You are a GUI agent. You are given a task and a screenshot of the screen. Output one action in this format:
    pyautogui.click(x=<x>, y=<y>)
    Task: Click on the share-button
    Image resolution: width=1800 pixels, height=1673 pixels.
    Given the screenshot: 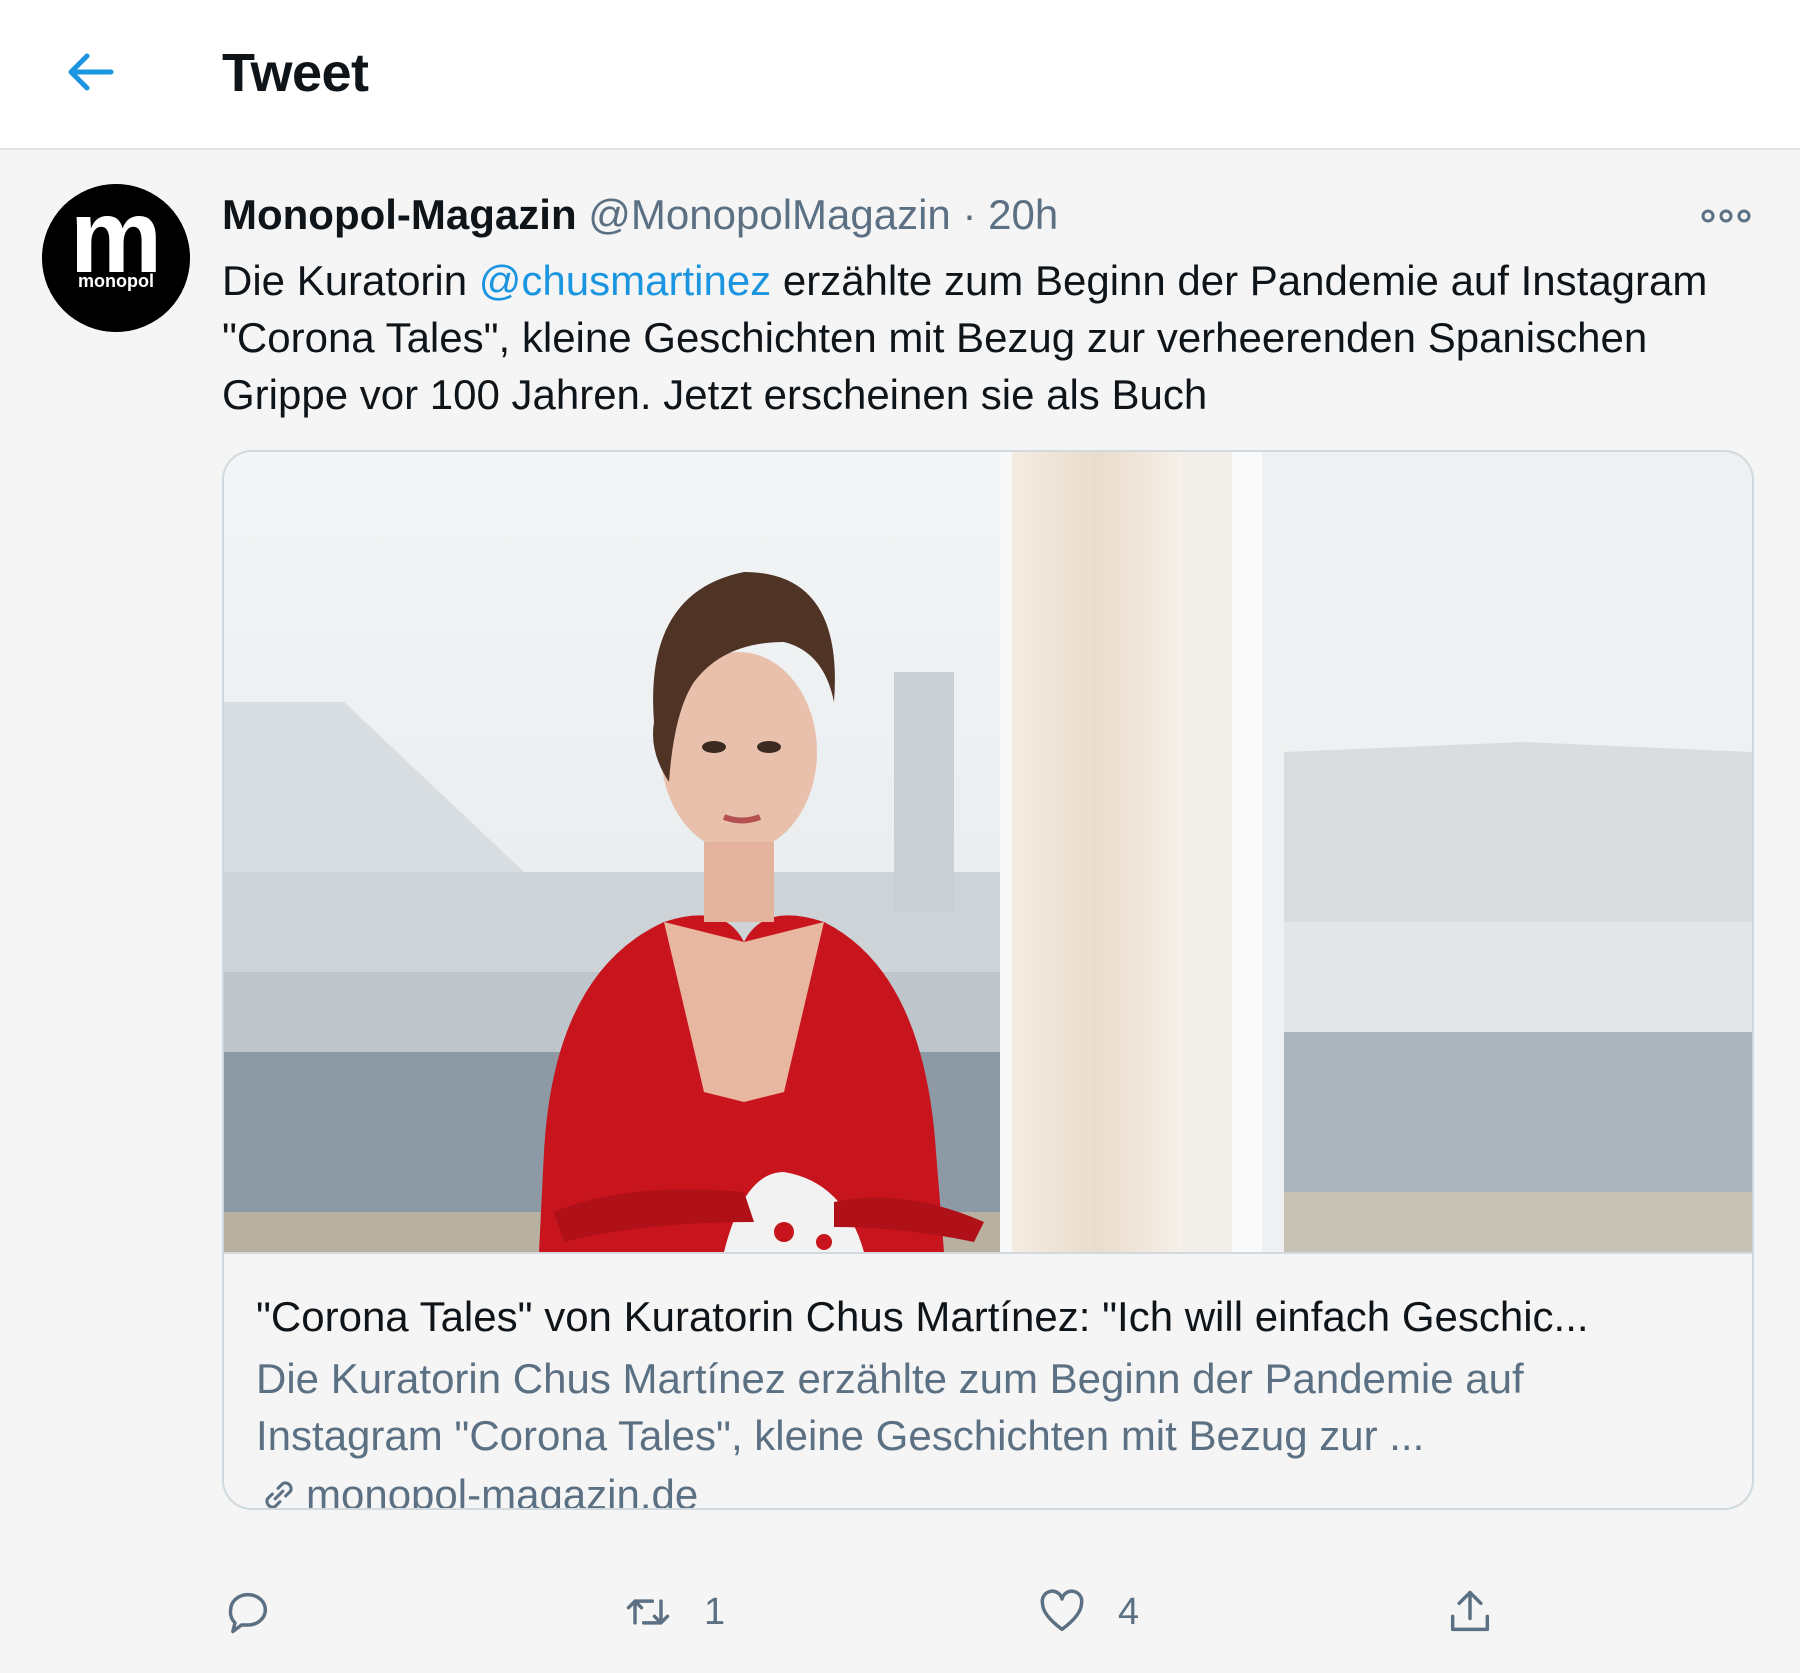 What is the action you would take?
    pyautogui.click(x=1470, y=1612)
    